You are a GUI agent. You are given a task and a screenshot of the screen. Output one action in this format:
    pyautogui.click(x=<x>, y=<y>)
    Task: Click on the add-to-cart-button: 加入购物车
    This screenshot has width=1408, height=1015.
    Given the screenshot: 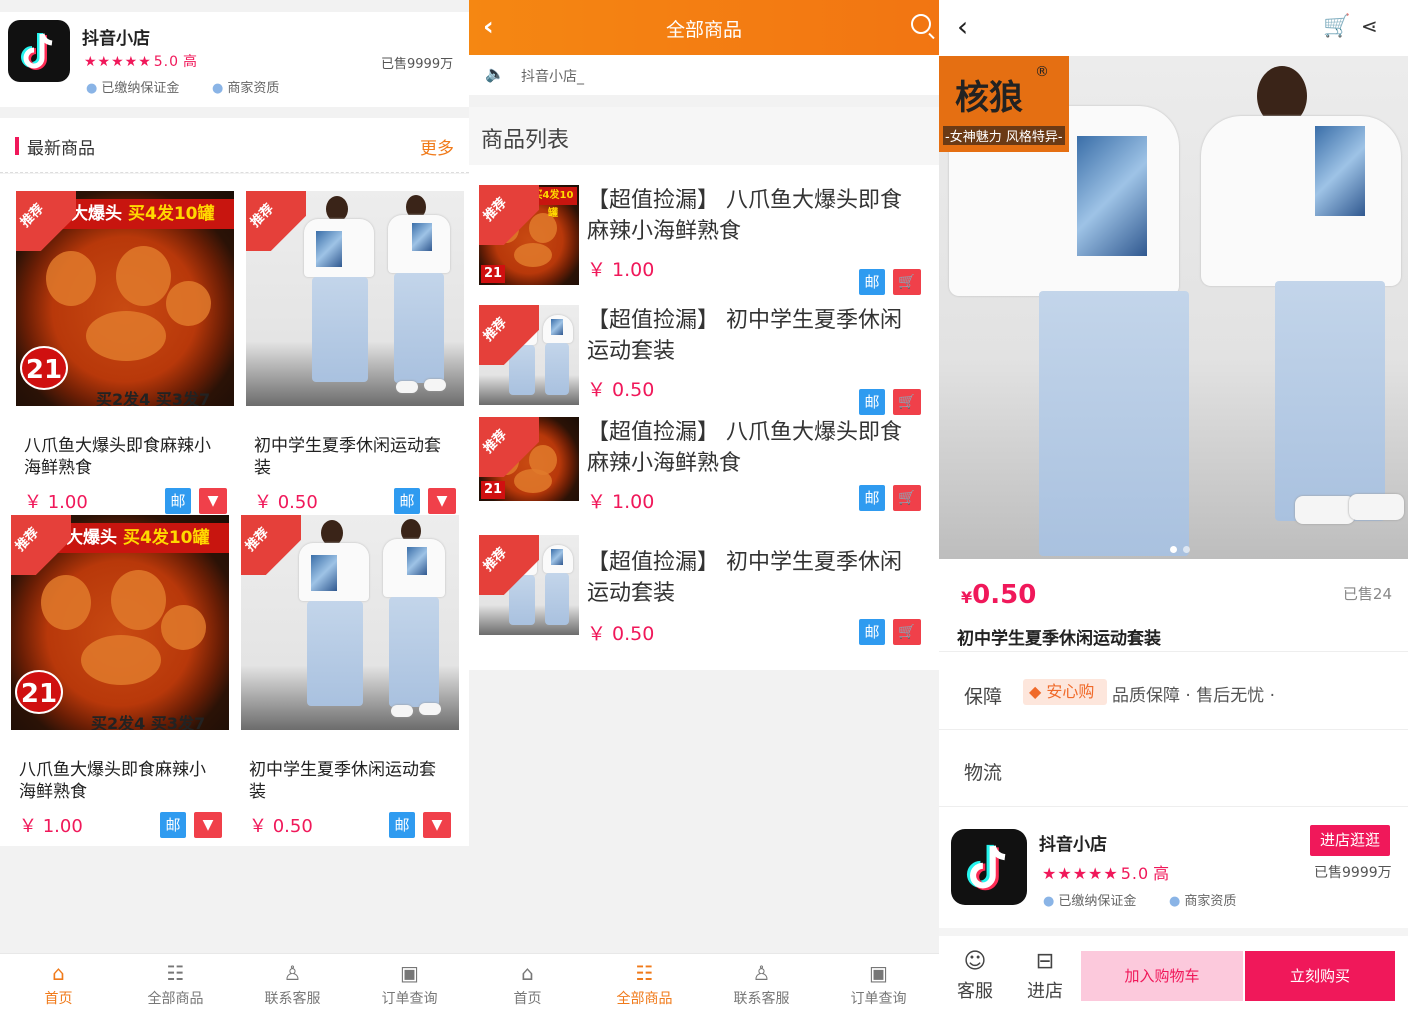 What is the action you would take?
    pyautogui.click(x=1162, y=976)
    